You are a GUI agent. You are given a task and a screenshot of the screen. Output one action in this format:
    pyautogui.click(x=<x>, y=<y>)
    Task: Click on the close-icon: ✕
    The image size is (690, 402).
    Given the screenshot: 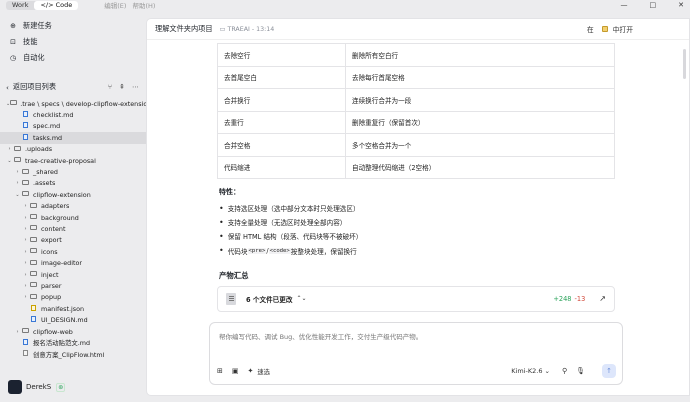 What is the action you would take?
    pyautogui.click(x=681, y=5)
    